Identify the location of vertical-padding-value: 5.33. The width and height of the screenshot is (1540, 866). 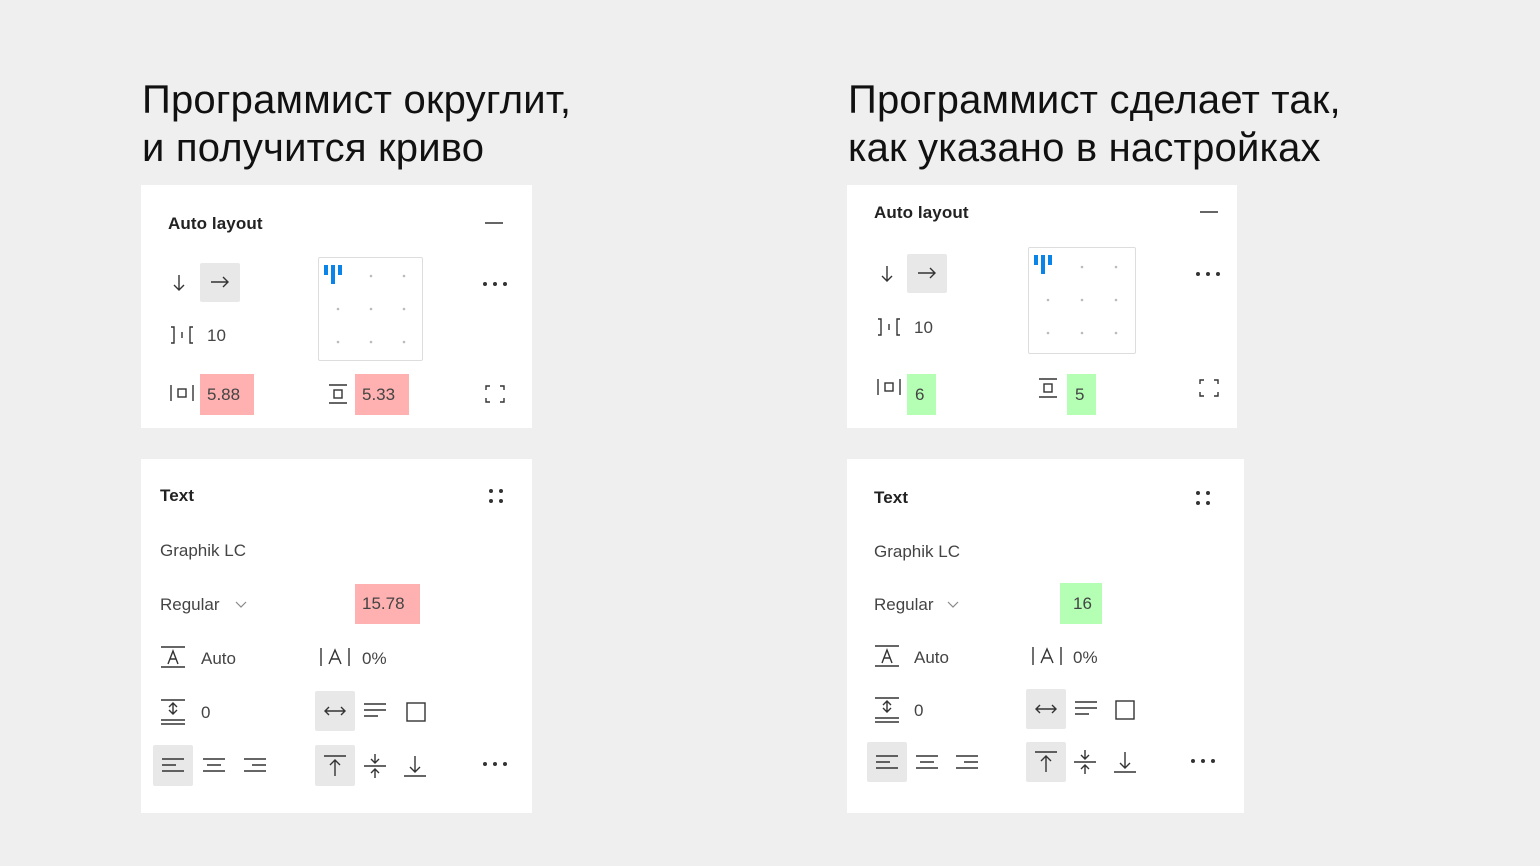
(379, 394).